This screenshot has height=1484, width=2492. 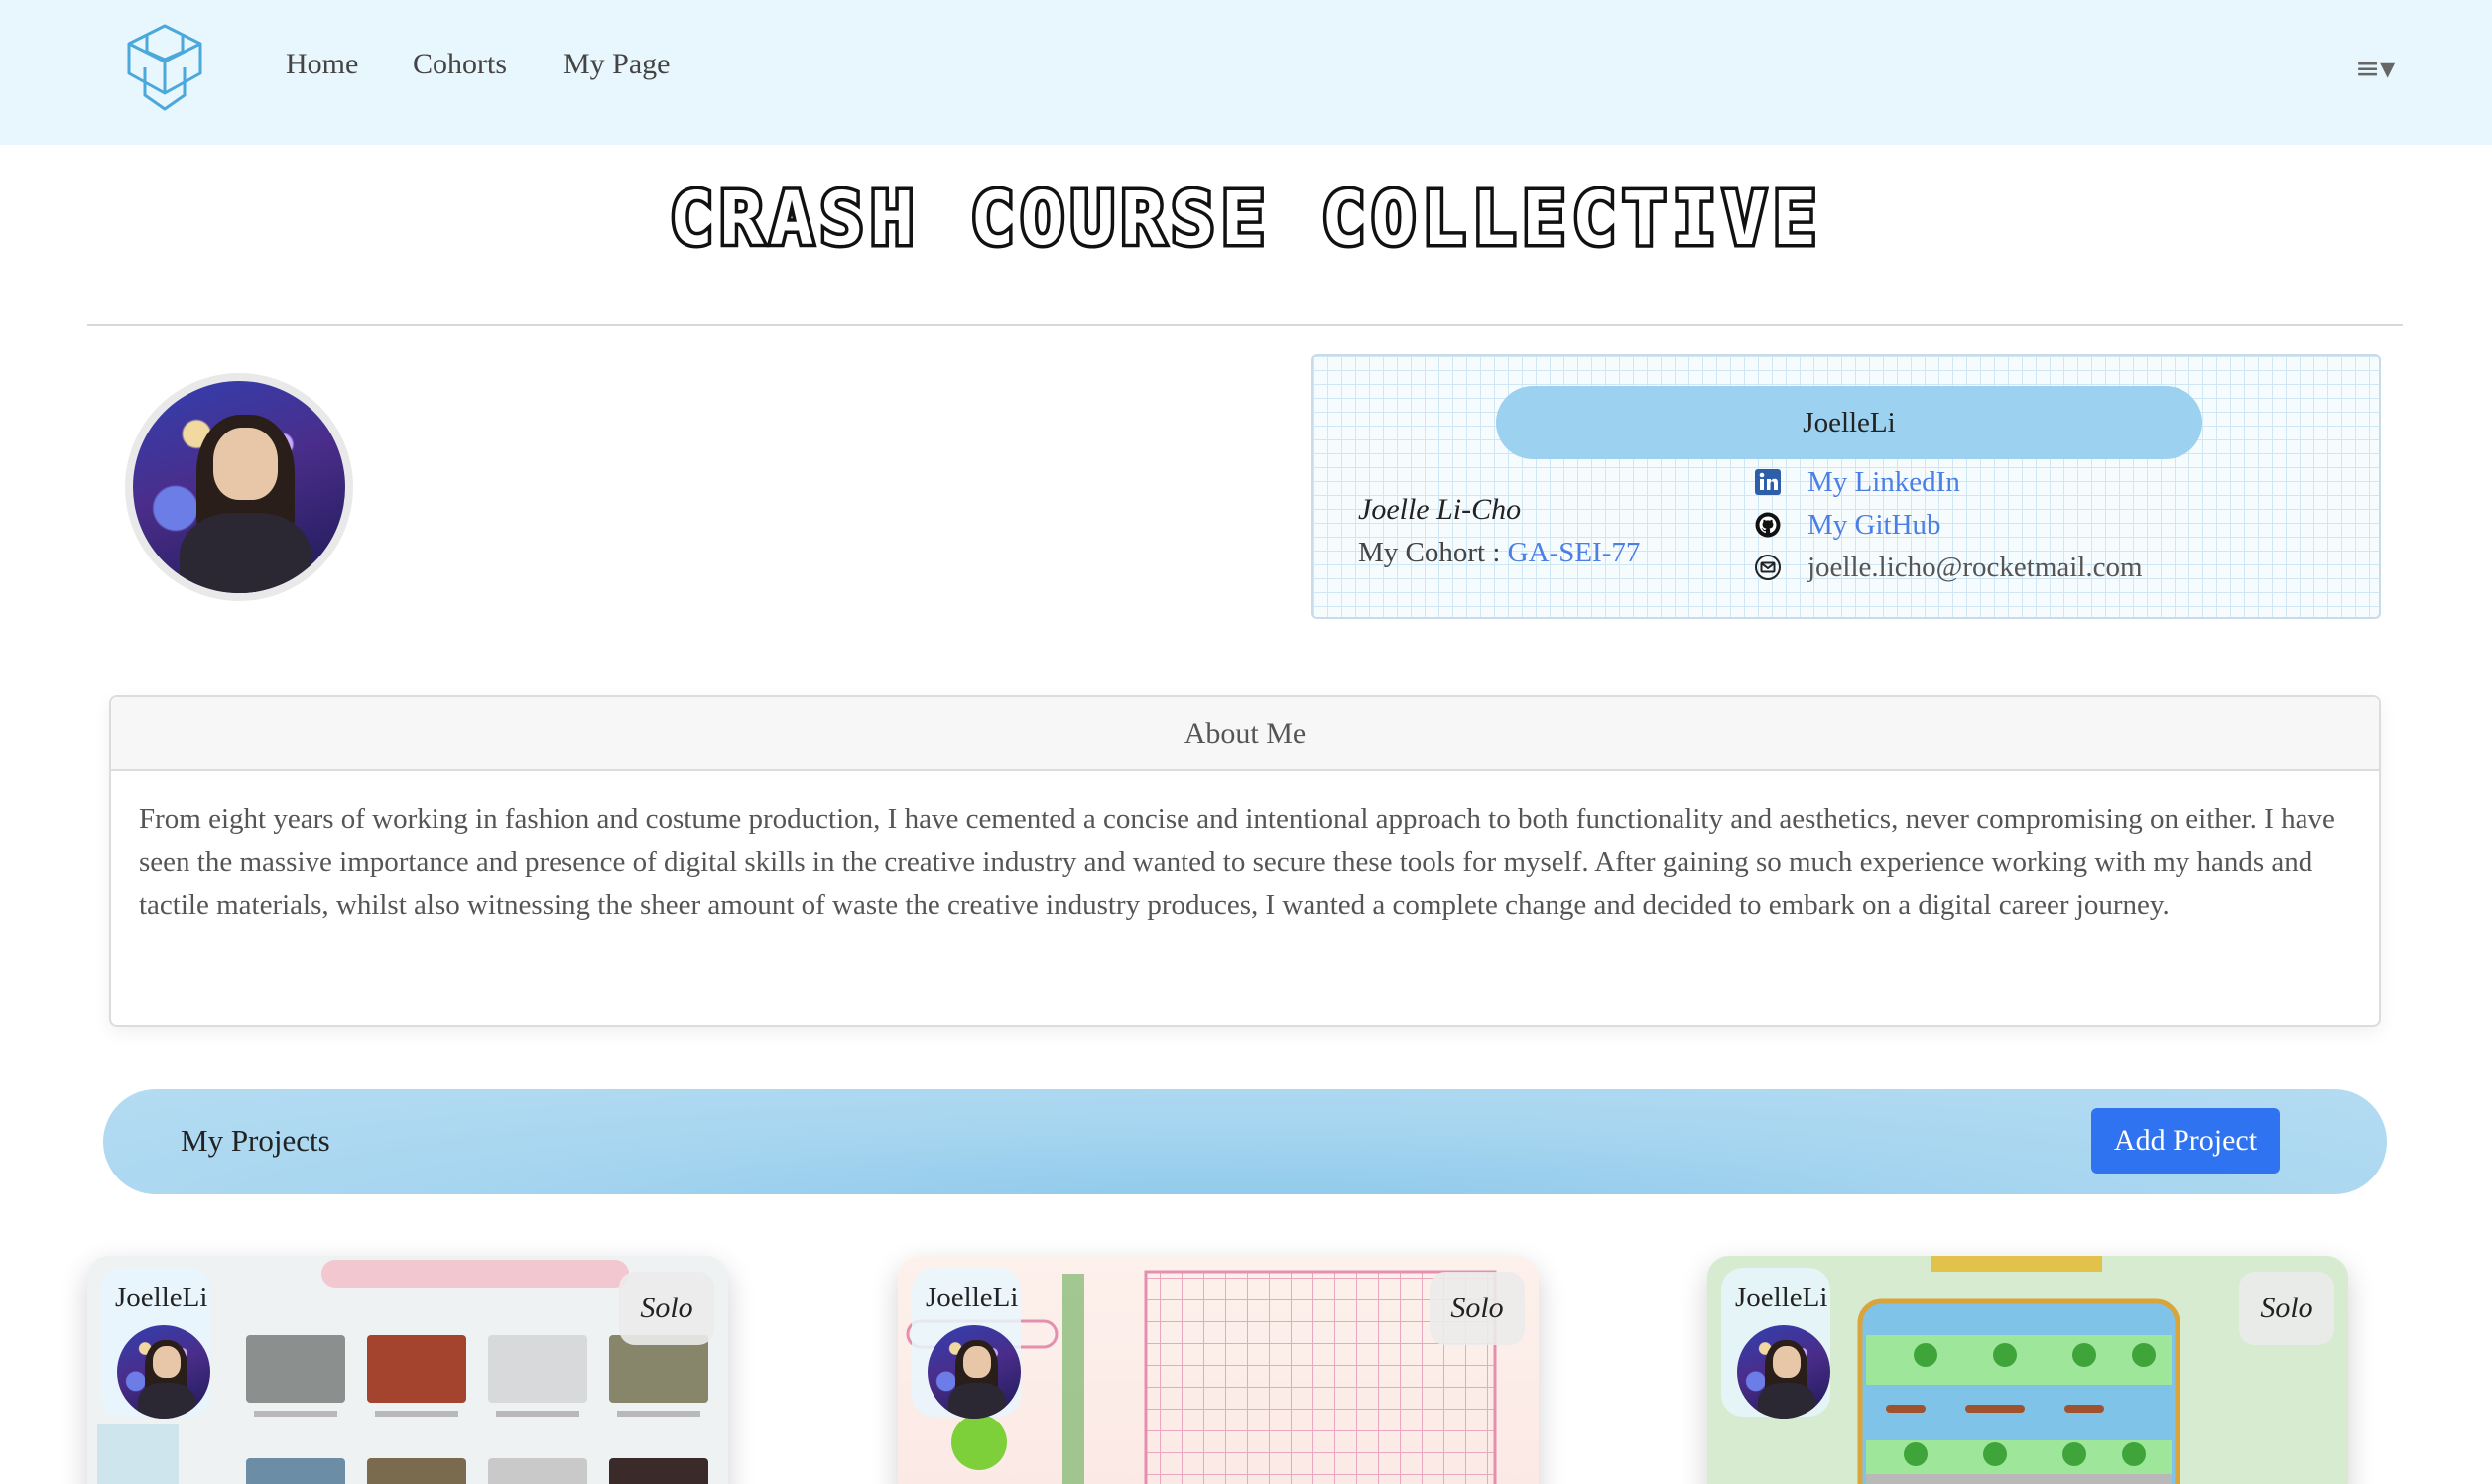 What do you see at coordinates (617, 64) in the screenshot?
I see `nav-my-page-link: My Page` at bounding box center [617, 64].